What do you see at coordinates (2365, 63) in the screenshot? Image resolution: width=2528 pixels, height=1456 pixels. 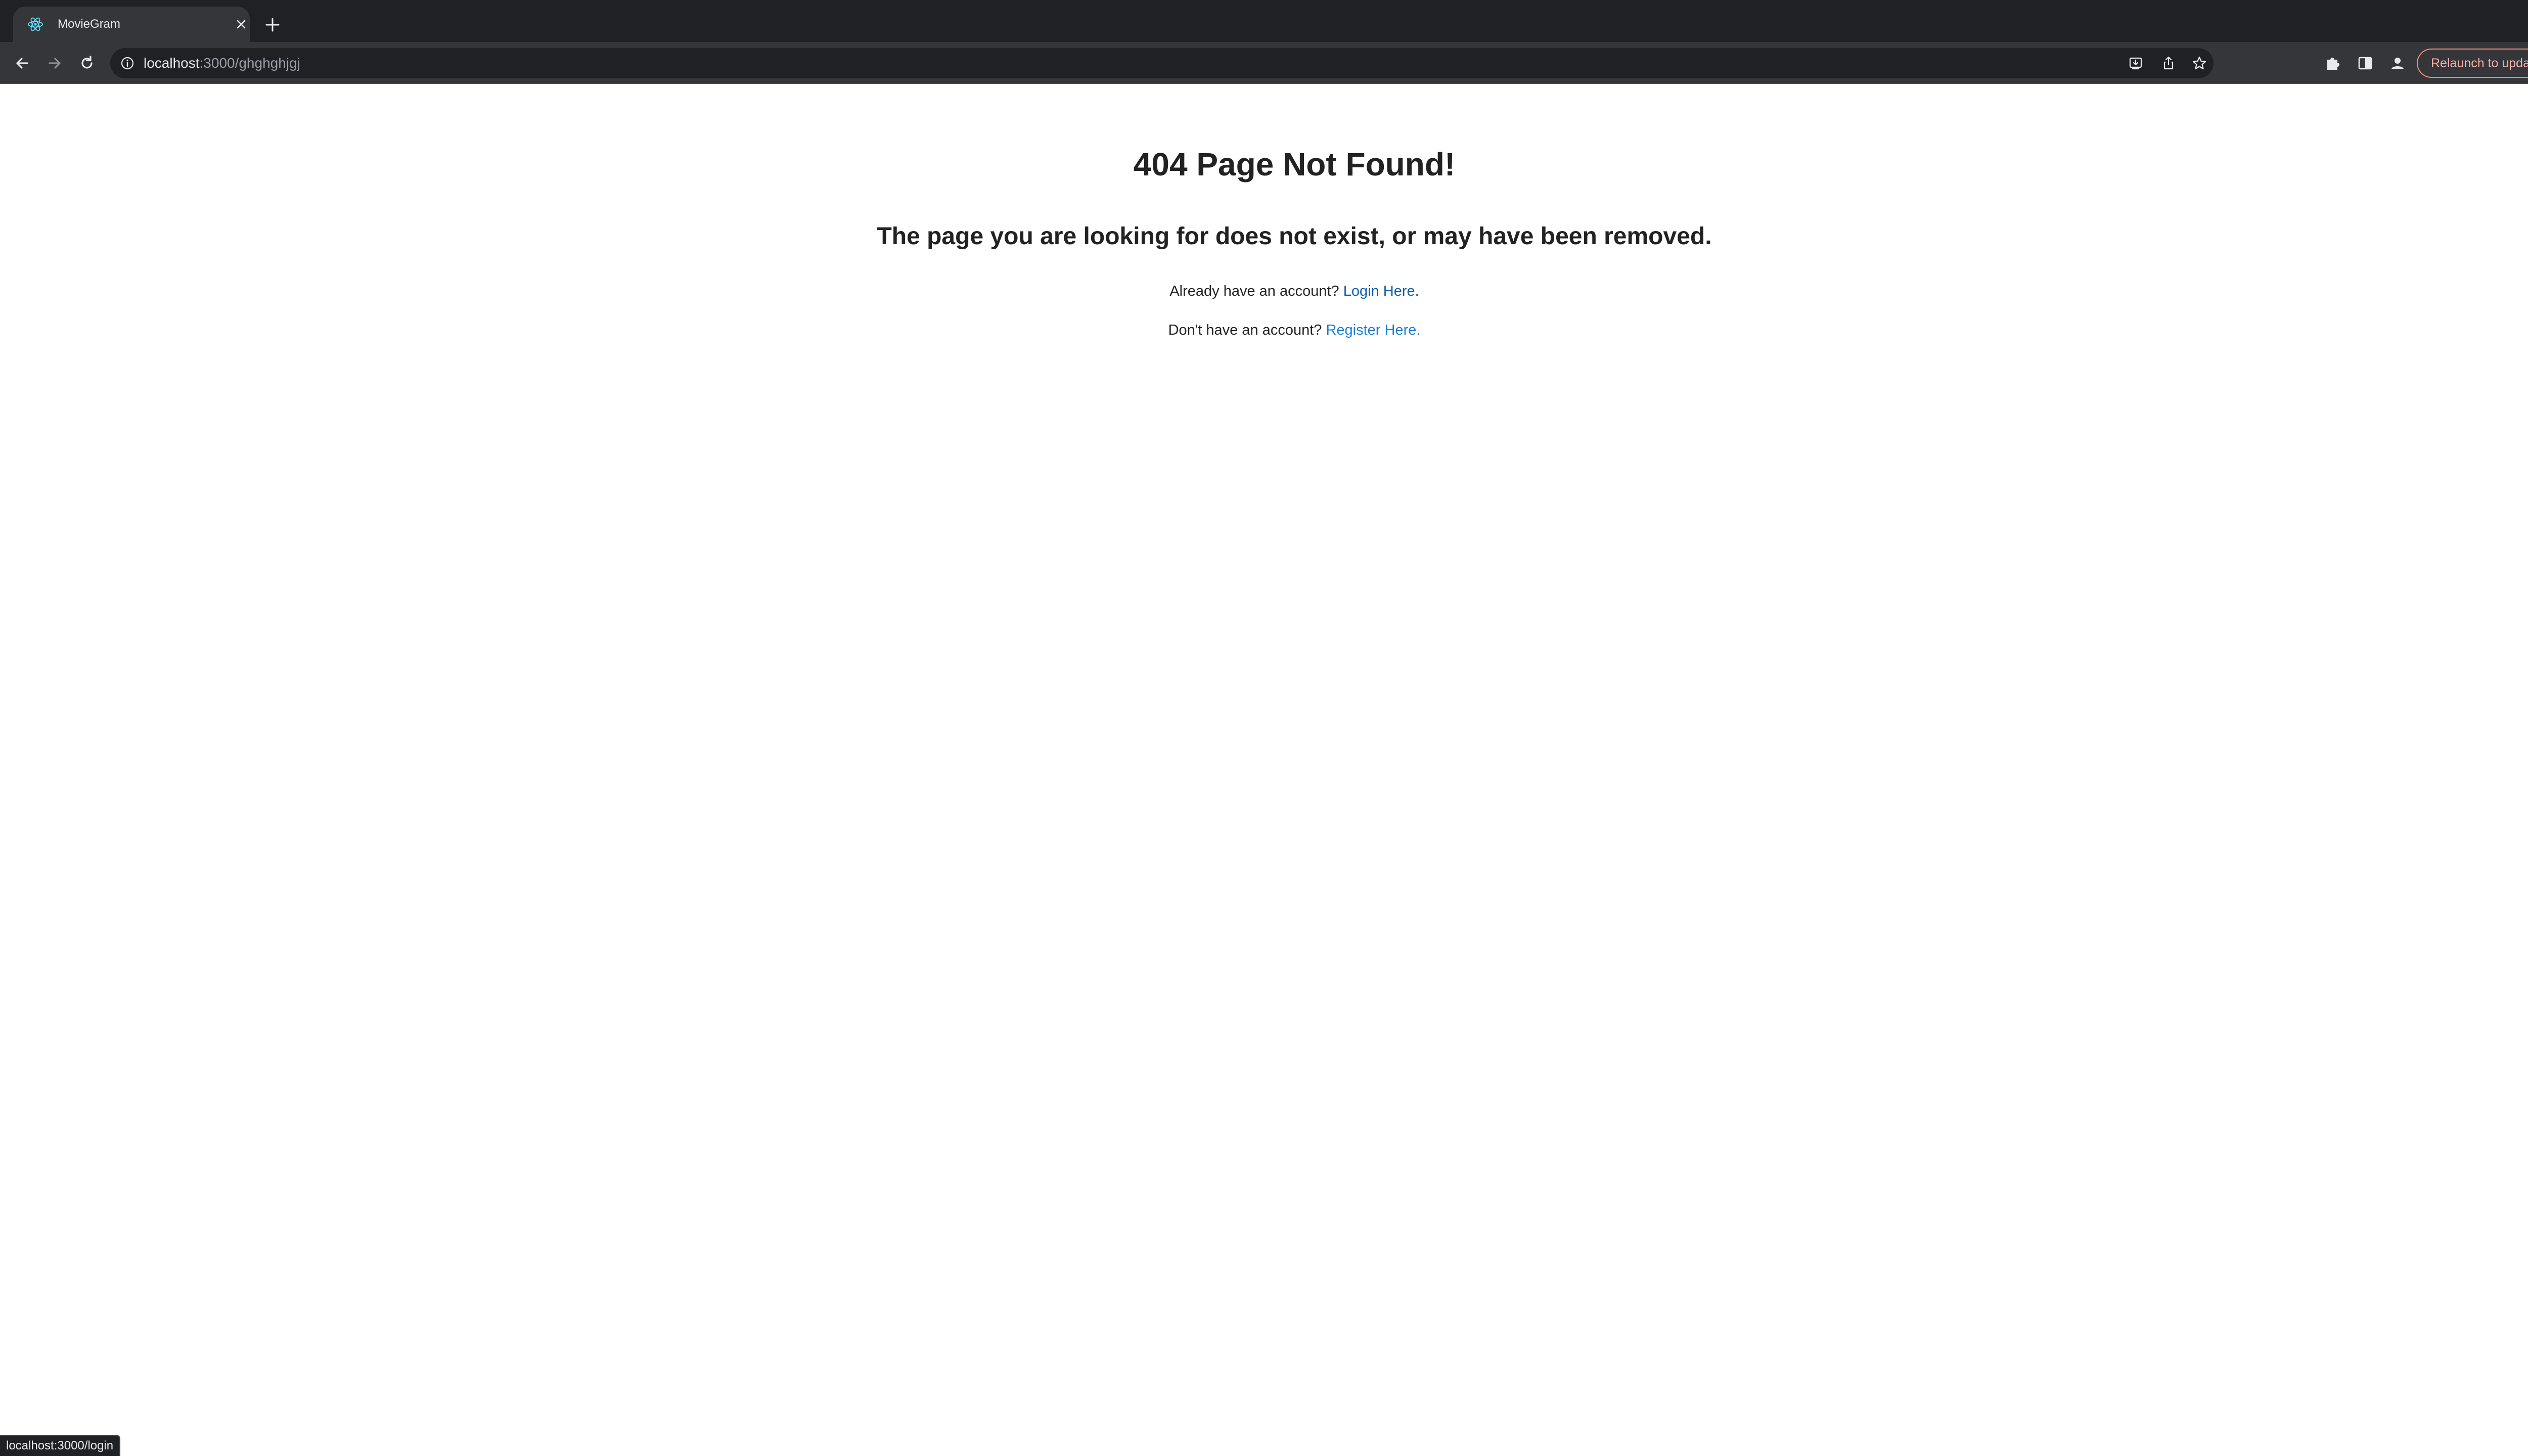 I see `side-panel-icon` at bounding box center [2365, 63].